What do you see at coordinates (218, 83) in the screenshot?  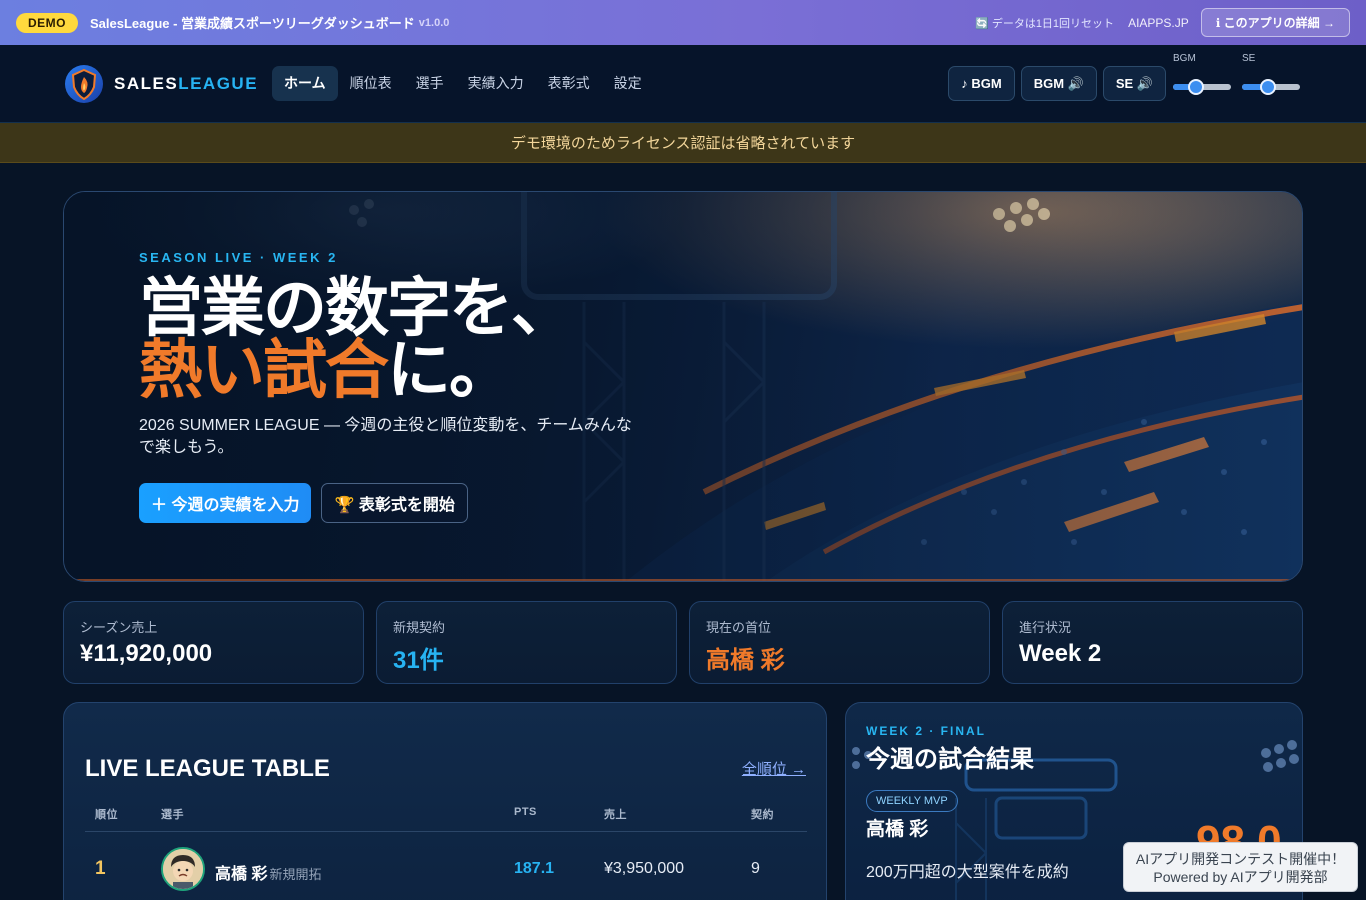 I see `logo-text-league: LEAGUE` at bounding box center [218, 83].